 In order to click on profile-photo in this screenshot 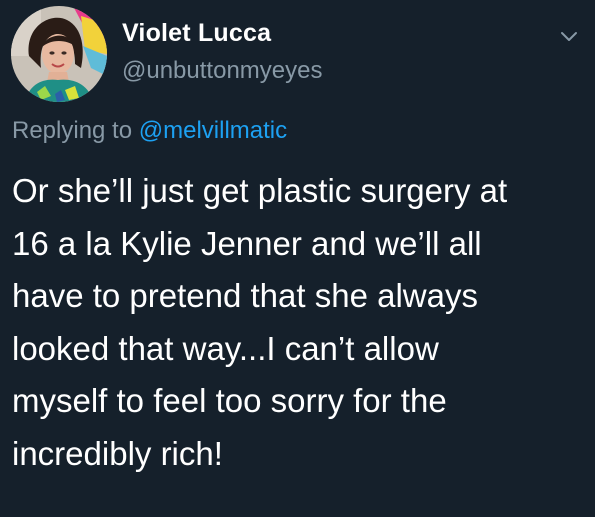, I will do `click(59, 54)`.